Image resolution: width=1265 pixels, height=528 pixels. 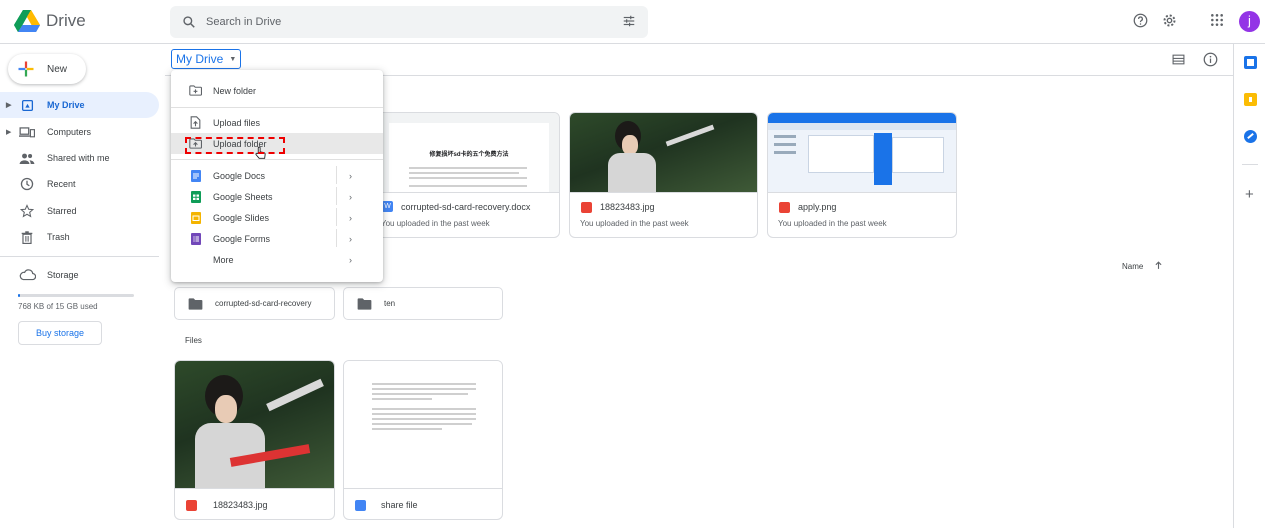 I want to click on menu-item-upload-files: Upload files, so click(x=277, y=122).